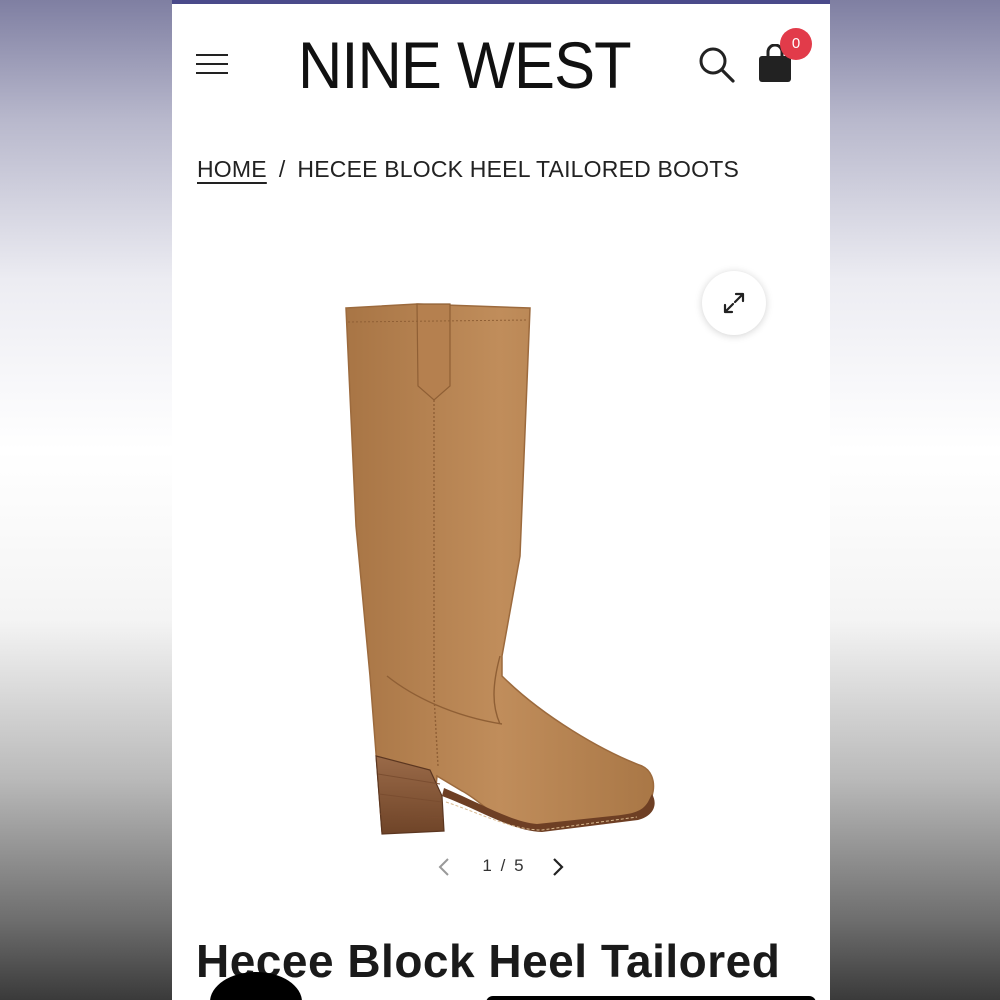 The image size is (1000, 1000). I want to click on overlay-bar, so click(651, 998).